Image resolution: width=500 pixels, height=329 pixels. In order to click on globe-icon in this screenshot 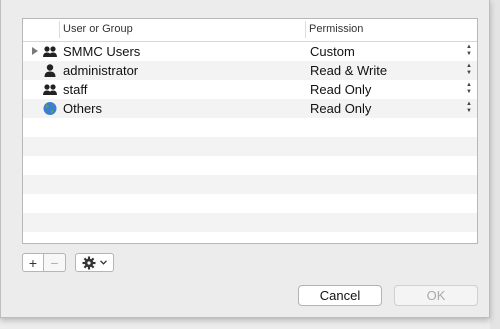, I will do `click(50, 108)`.